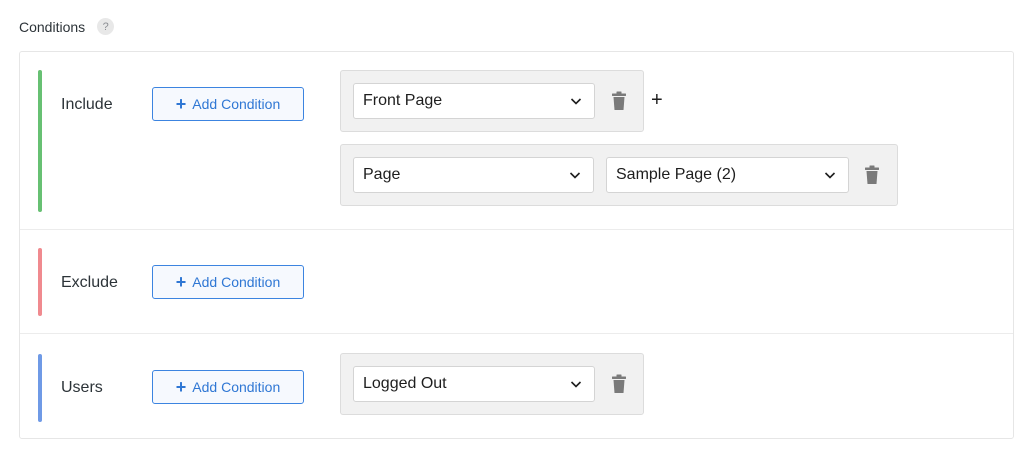  I want to click on select-value: Page, so click(382, 174).